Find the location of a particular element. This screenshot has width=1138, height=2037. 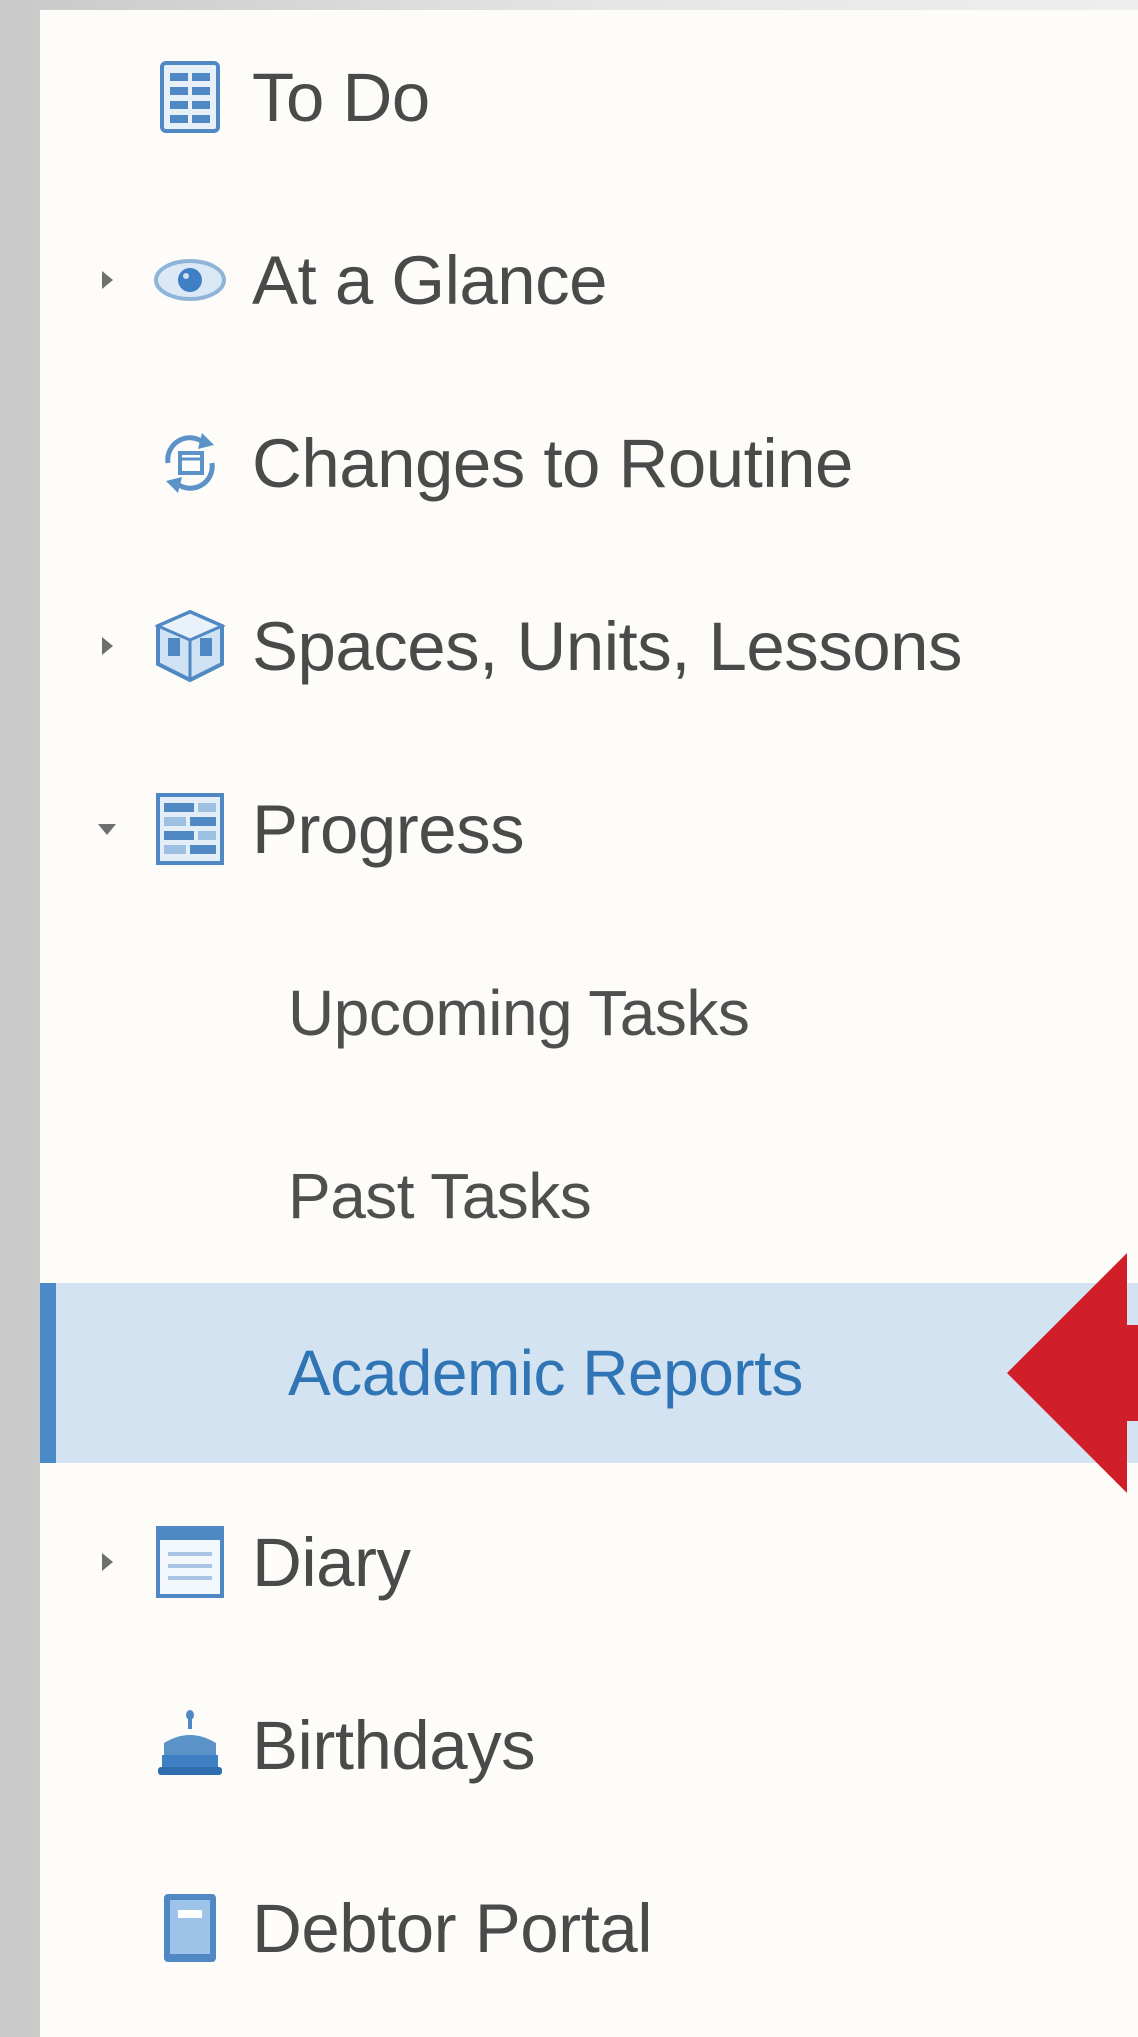

nav-item-label: Debtor Portal is located at coordinates (452, 1928).